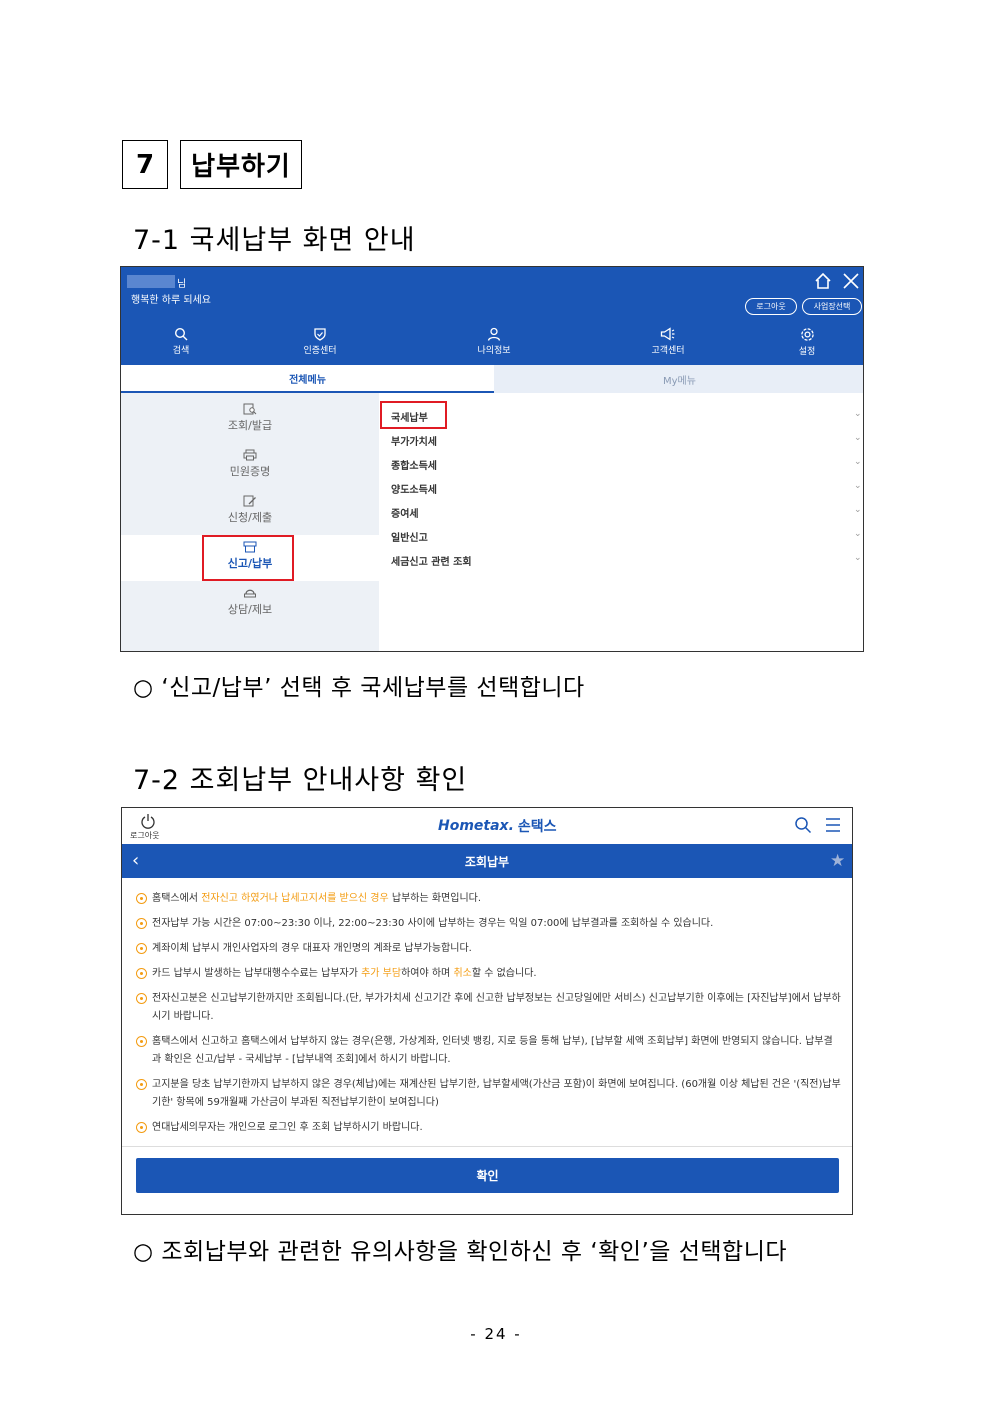 Image resolution: width=992 pixels, height=1403 pixels. I want to click on notice-text: 연대납세의무자는 개인으로 로그인 후 조회 납부하시기 바랍니다., so click(287, 1127).